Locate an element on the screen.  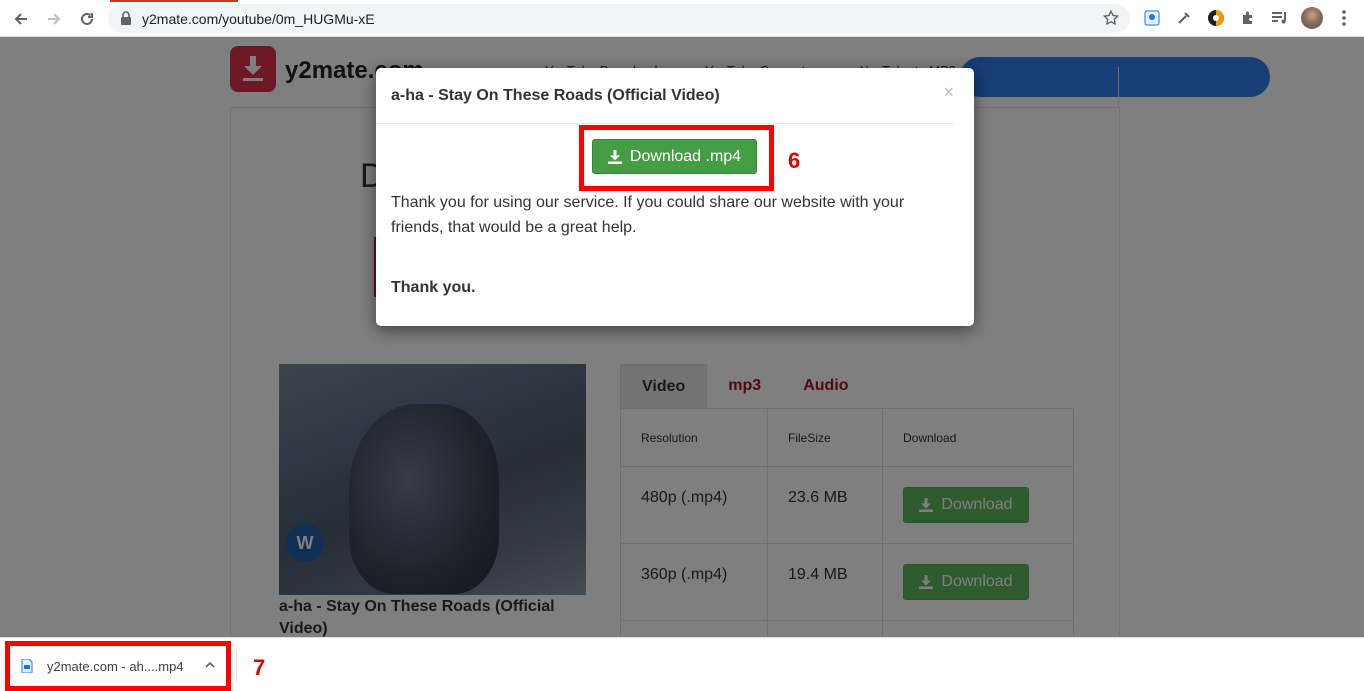
modal-divider is located at coordinates (665, 123).